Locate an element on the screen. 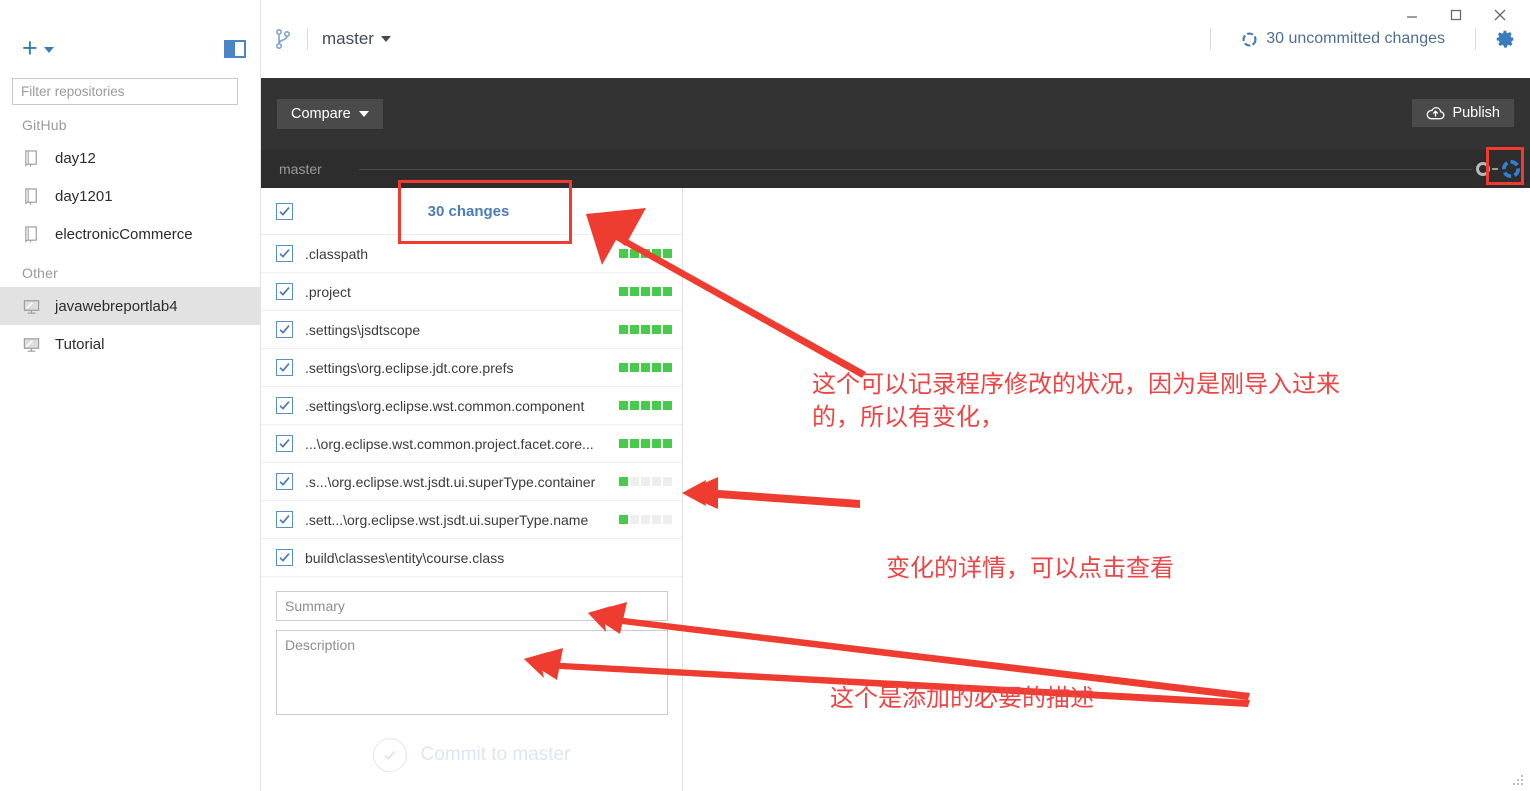  annotation-changes-text: 这个可以记录程序修改的状况，因为是刚导入过来 的，所以有变化， is located at coordinates (1076, 401).